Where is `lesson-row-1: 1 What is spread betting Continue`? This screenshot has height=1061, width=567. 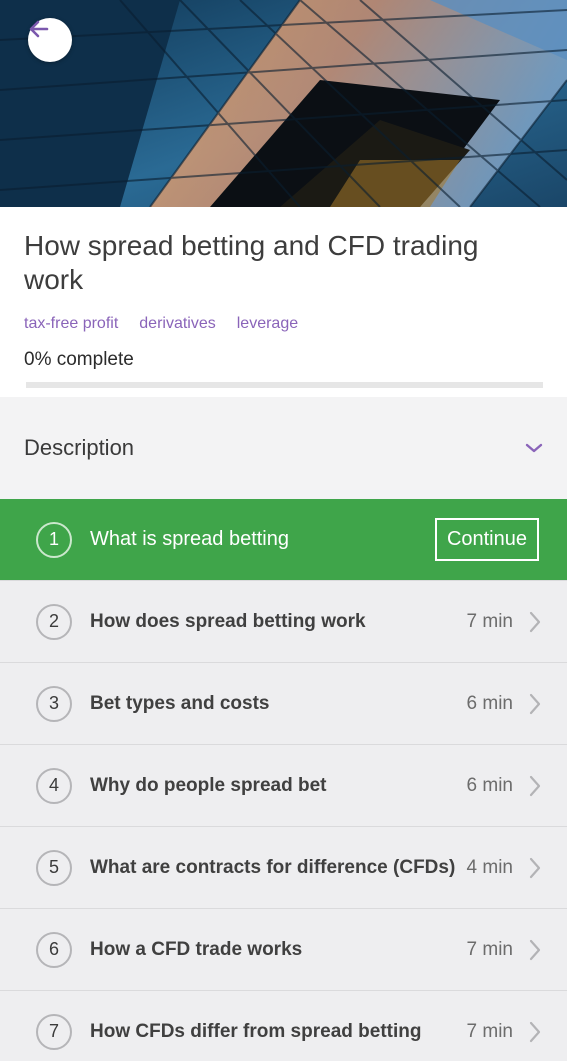 lesson-row-1: 1 What is spread betting Continue is located at coordinates (283, 539).